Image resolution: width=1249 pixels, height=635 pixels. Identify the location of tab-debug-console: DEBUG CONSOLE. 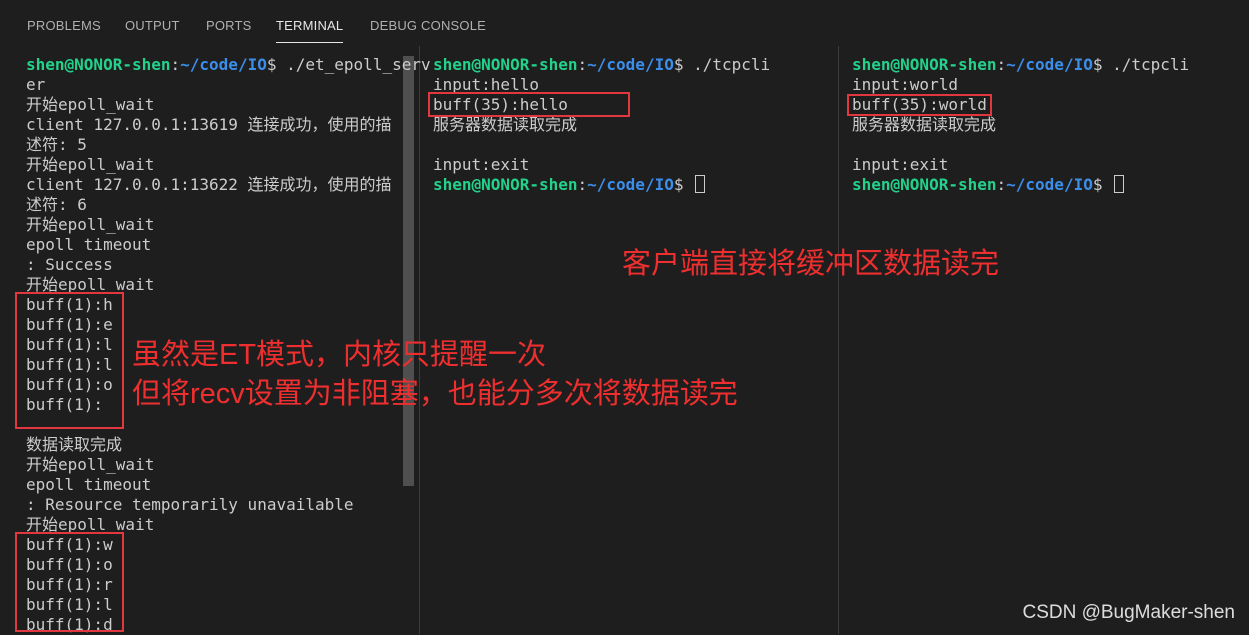
(428, 25).